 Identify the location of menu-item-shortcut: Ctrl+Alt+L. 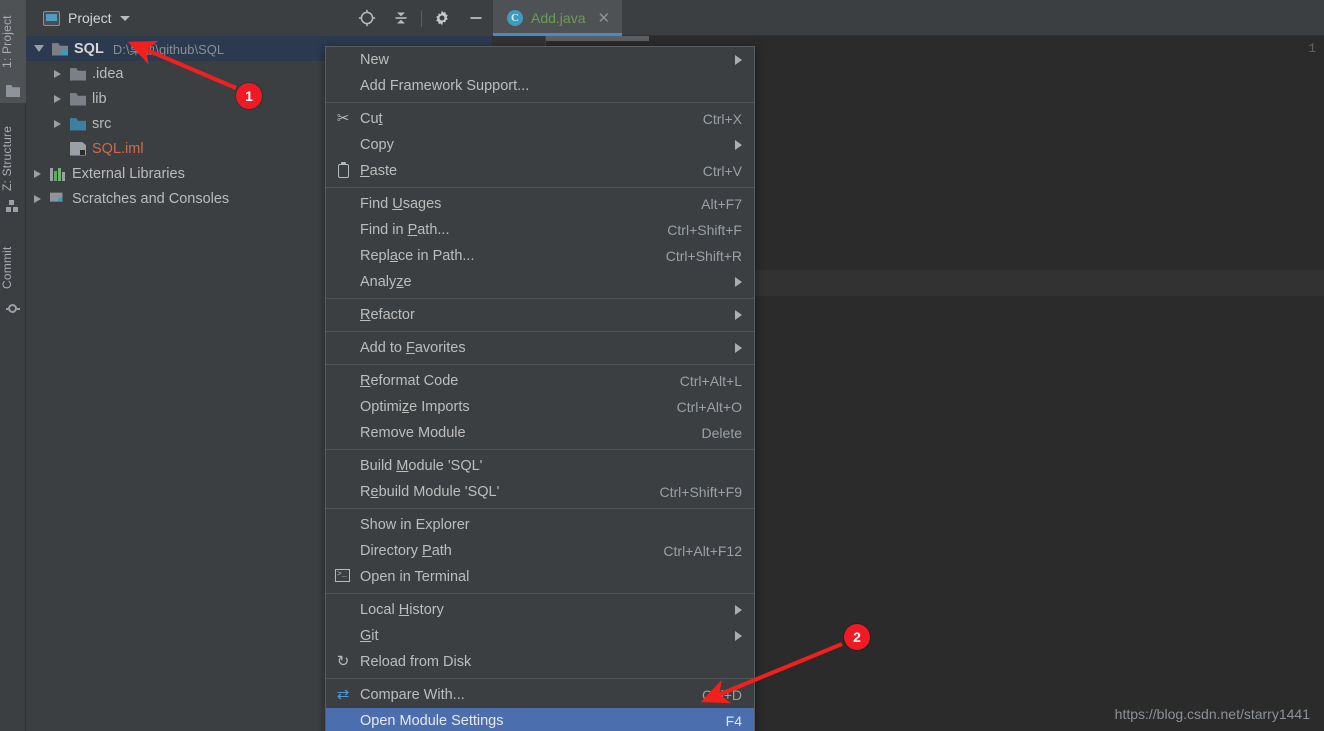
(710, 381).